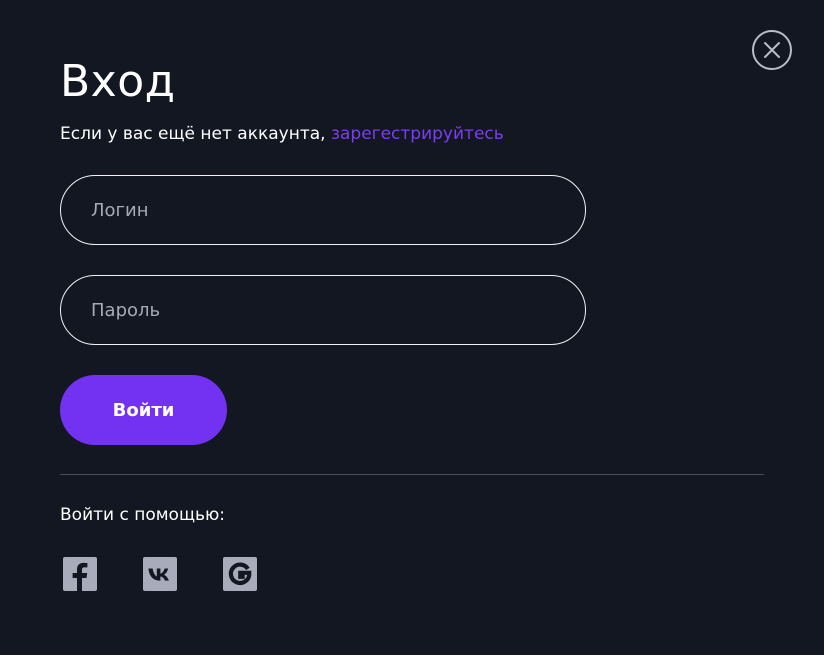 This screenshot has width=824, height=655. Describe the element at coordinates (143, 515) in the screenshot. I see `social-login-label: Войти с помощью:` at that location.